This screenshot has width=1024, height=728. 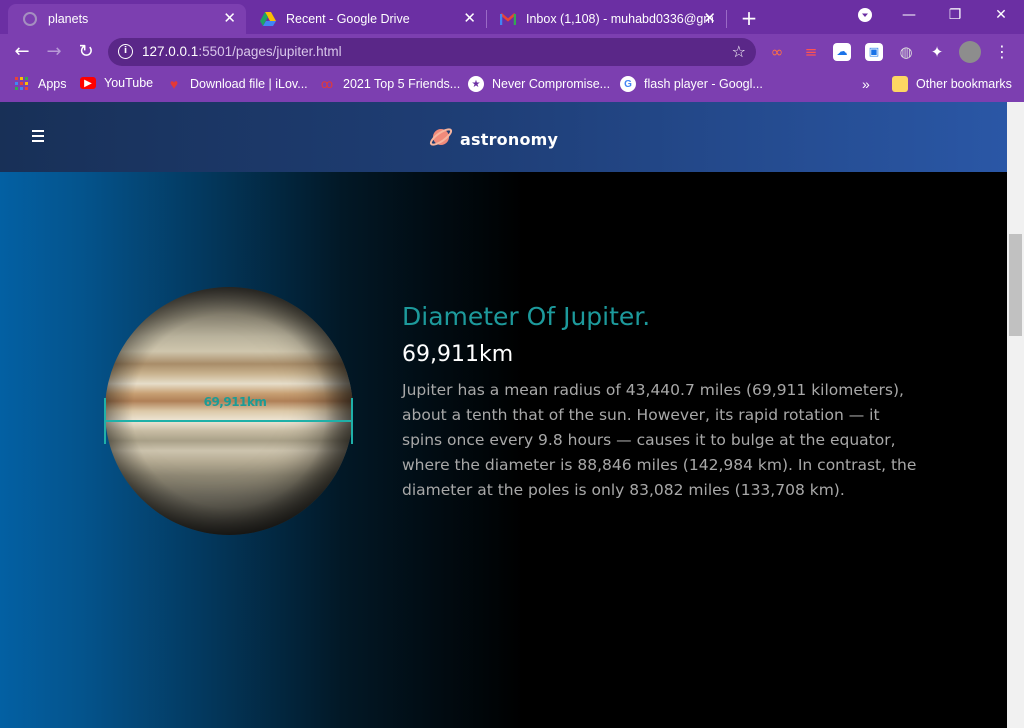 What do you see at coordinates (125, 51) in the screenshot?
I see `site-info-icon: i` at bounding box center [125, 51].